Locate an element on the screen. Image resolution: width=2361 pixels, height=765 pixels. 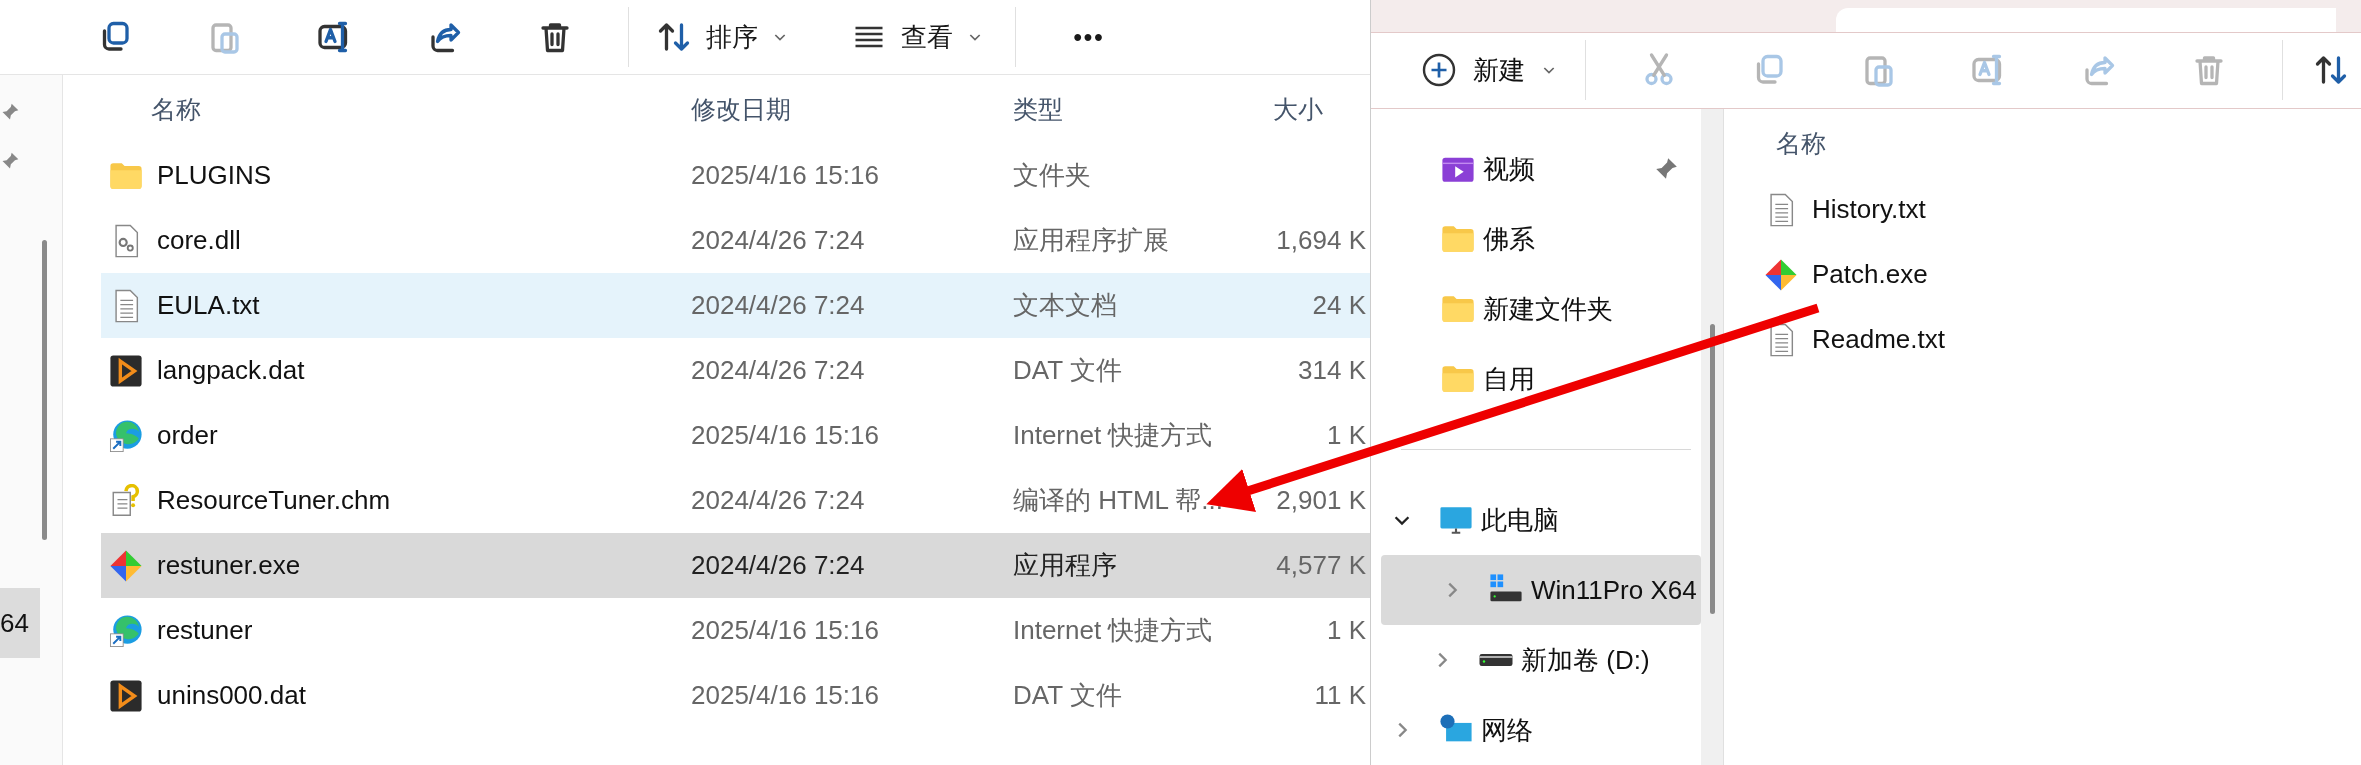
file-name: langpack.dat is located at coordinates (231, 370).